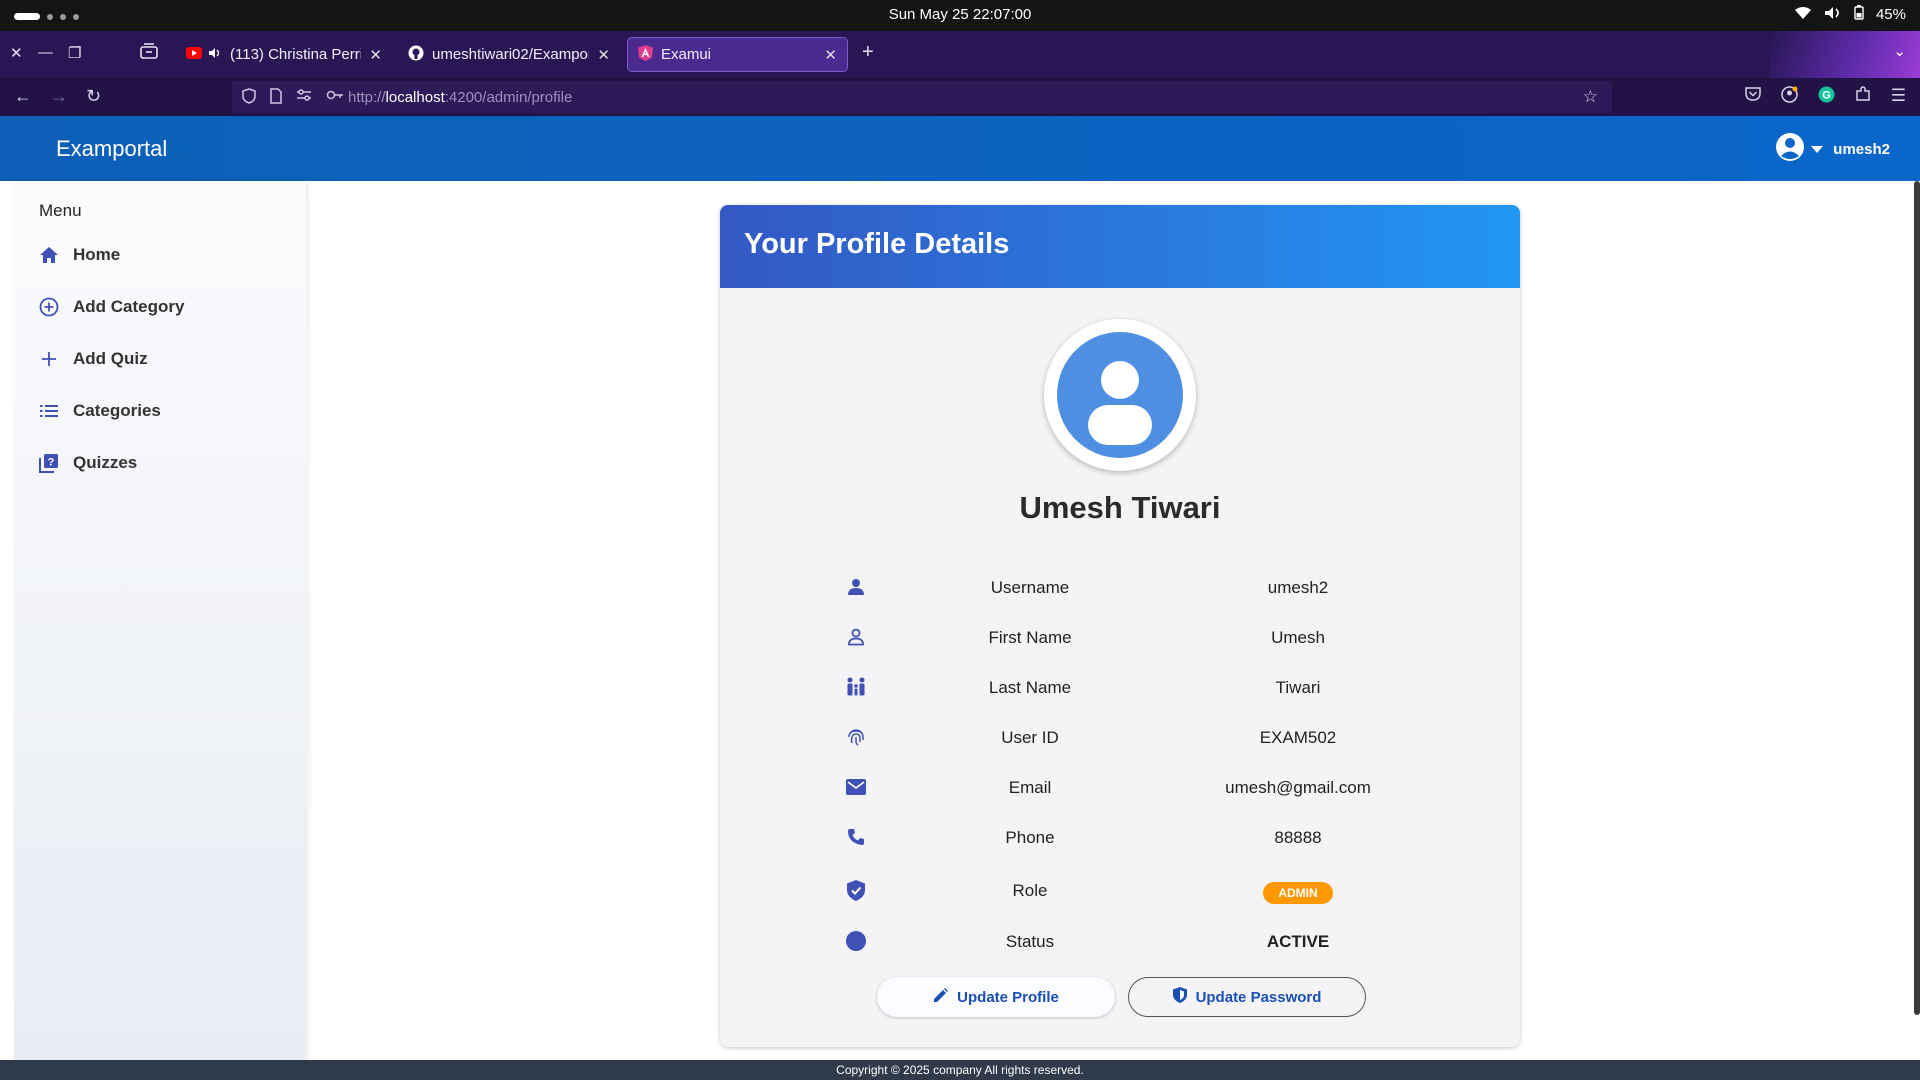 Image resolution: width=1920 pixels, height=1080 pixels. What do you see at coordinates (335, 98) in the screenshot?
I see `key-icon` at bounding box center [335, 98].